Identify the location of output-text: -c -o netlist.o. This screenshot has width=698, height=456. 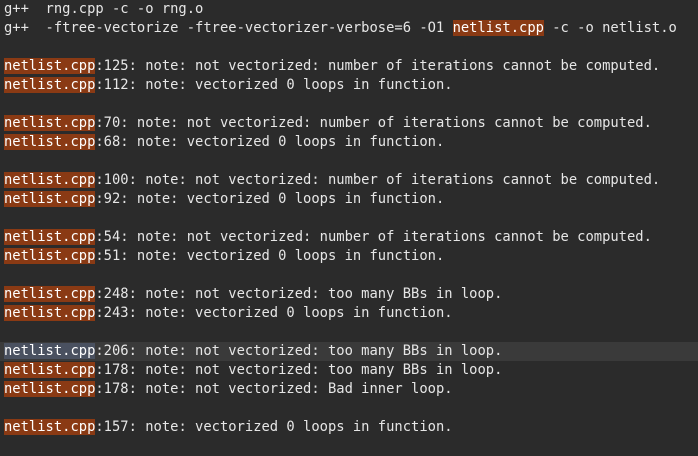
(610, 28).